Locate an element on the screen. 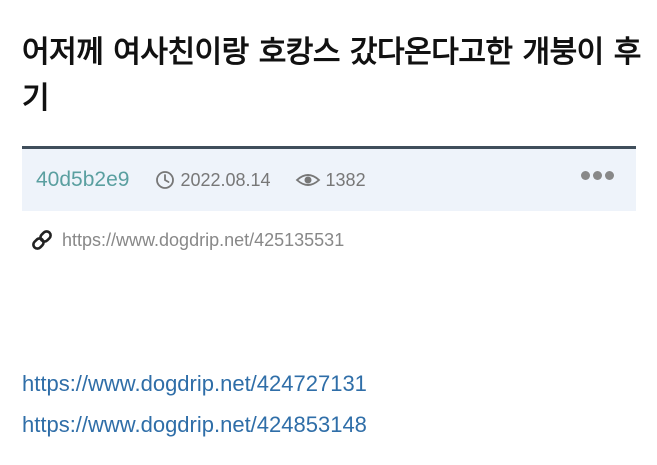  body-link: https://www.dogdrip.net/424853148 is located at coordinates (194, 425).